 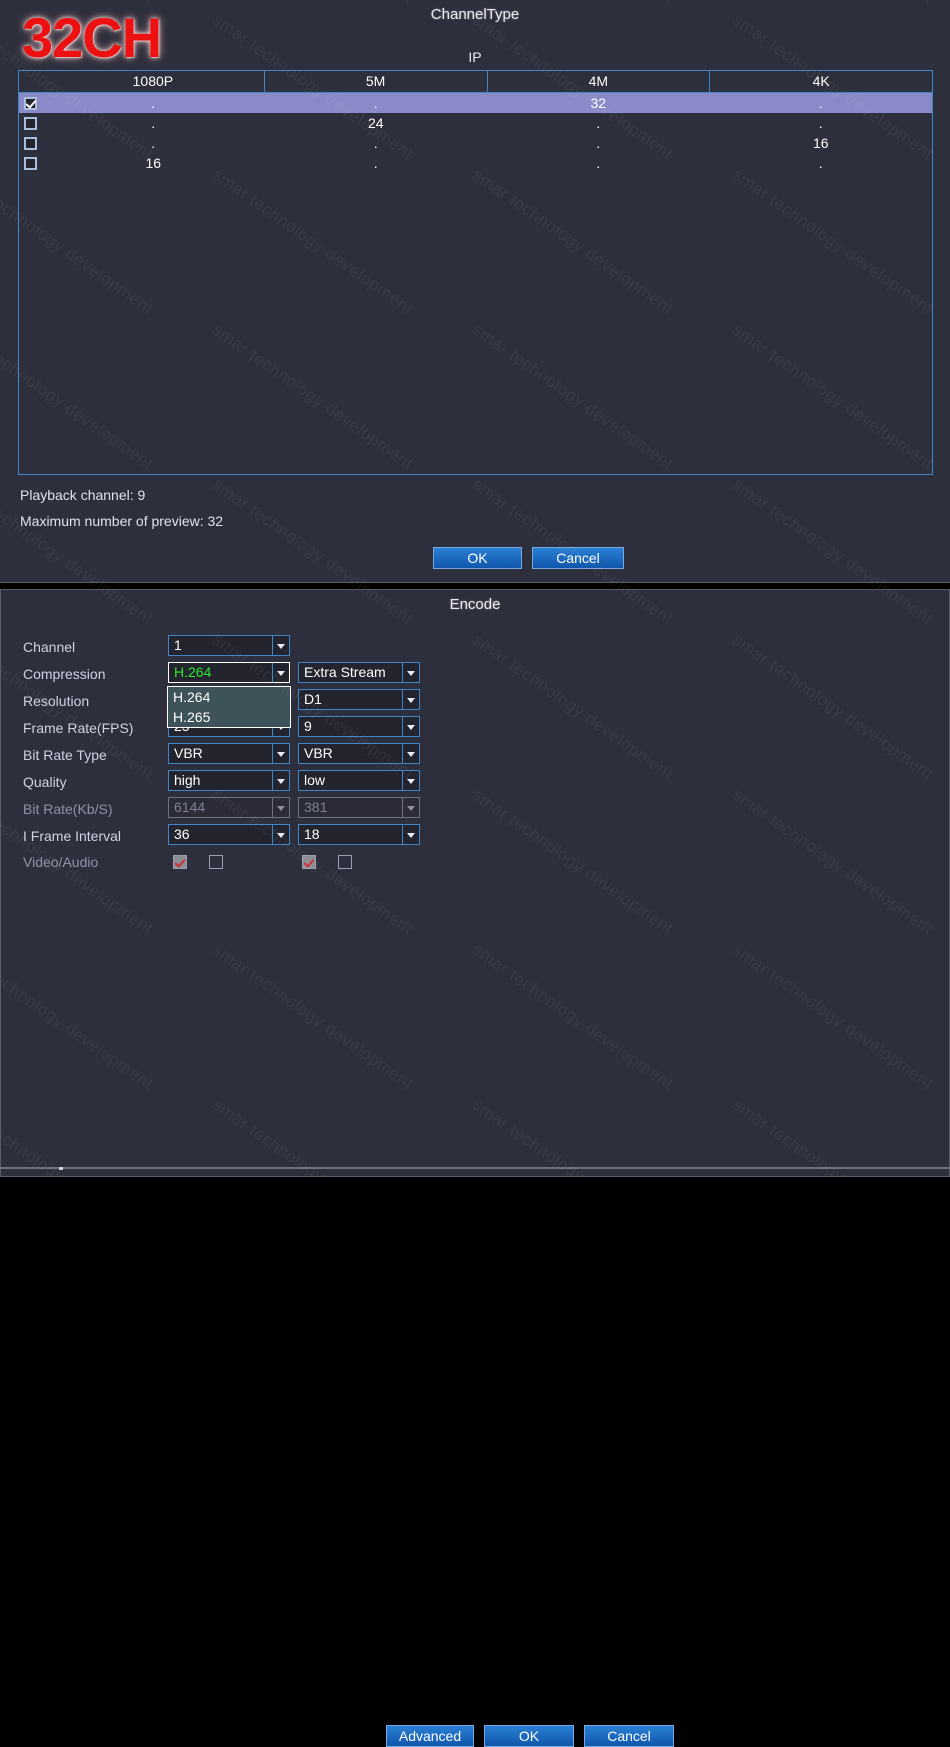 What do you see at coordinates (375, 123) in the screenshot?
I see `cell-5m: 24` at bounding box center [375, 123].